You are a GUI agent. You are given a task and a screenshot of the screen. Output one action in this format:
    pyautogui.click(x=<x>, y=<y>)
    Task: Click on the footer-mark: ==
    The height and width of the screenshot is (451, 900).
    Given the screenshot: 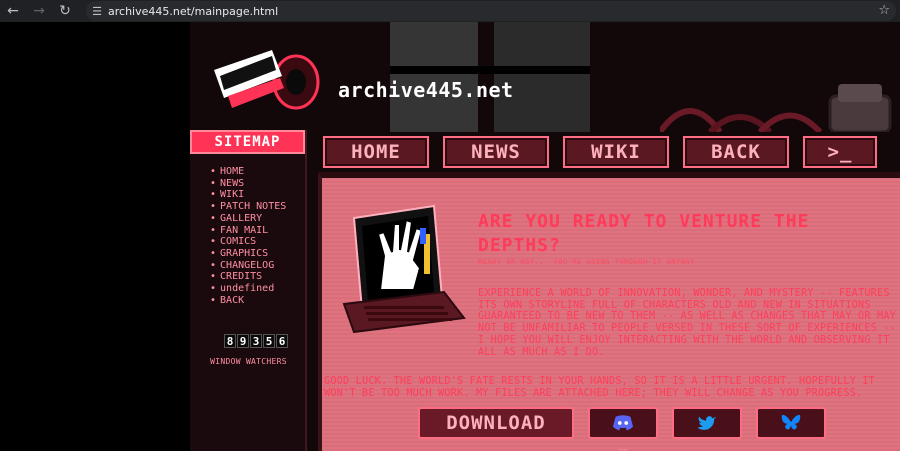 What is the action you would take?
    pyautogui.click(x=623, y=448)
    